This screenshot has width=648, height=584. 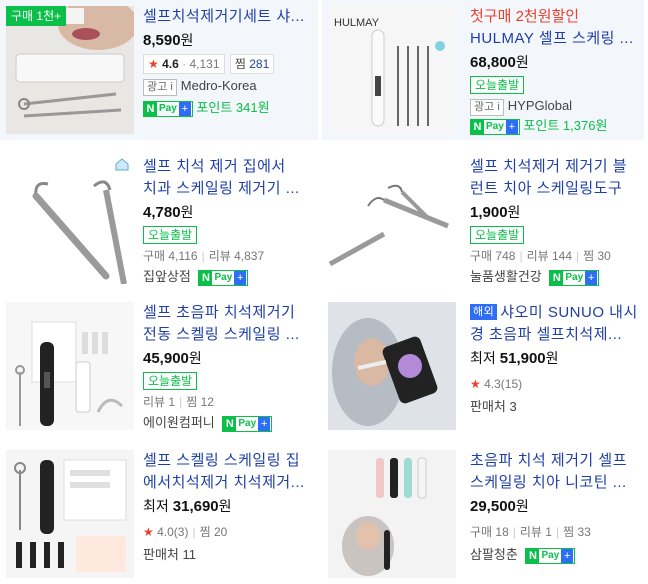 I want to click on seller-name: 집앞상점, so click(x=167, y=276).